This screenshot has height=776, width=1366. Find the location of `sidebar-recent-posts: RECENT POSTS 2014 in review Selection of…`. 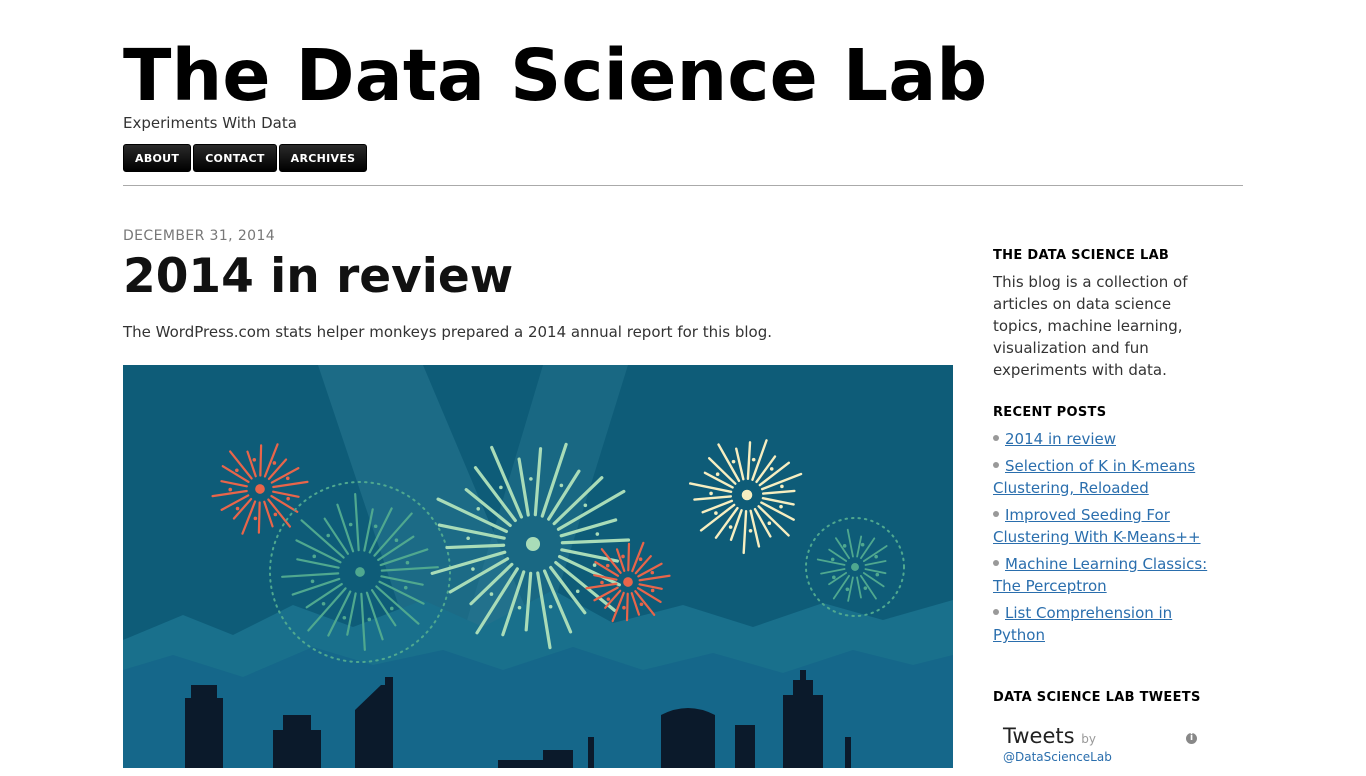

sidebar-recent-posts: RECENT POSTS 2014 in review Selection of… is located at coordinates (1108, 528).